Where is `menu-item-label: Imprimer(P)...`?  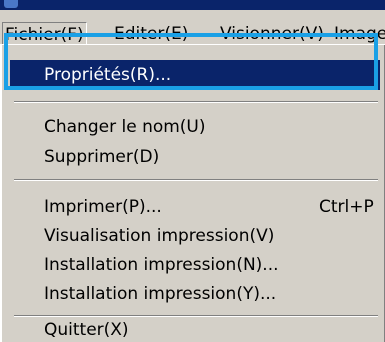
menu-item-label: Imprimer(P)... is located at coordinates (103, 207).